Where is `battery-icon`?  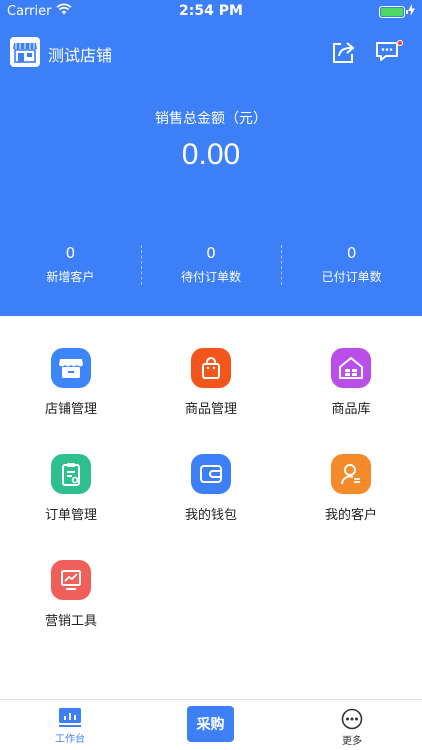 battery-icon is located at coordinates (393, 12).